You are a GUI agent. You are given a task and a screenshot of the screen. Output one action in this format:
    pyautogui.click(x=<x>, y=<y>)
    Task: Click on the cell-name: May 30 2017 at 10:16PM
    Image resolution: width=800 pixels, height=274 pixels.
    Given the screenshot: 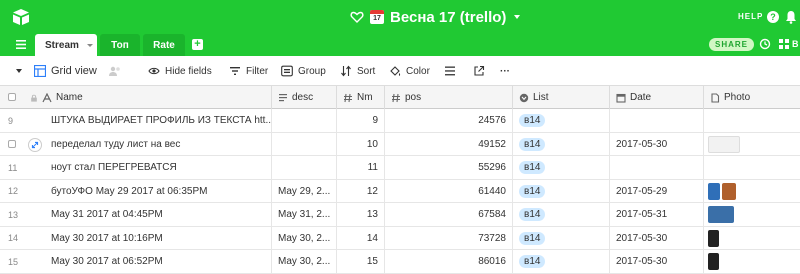 What is the action you would take?
    pyautogui.click(x=148, y=238)
    